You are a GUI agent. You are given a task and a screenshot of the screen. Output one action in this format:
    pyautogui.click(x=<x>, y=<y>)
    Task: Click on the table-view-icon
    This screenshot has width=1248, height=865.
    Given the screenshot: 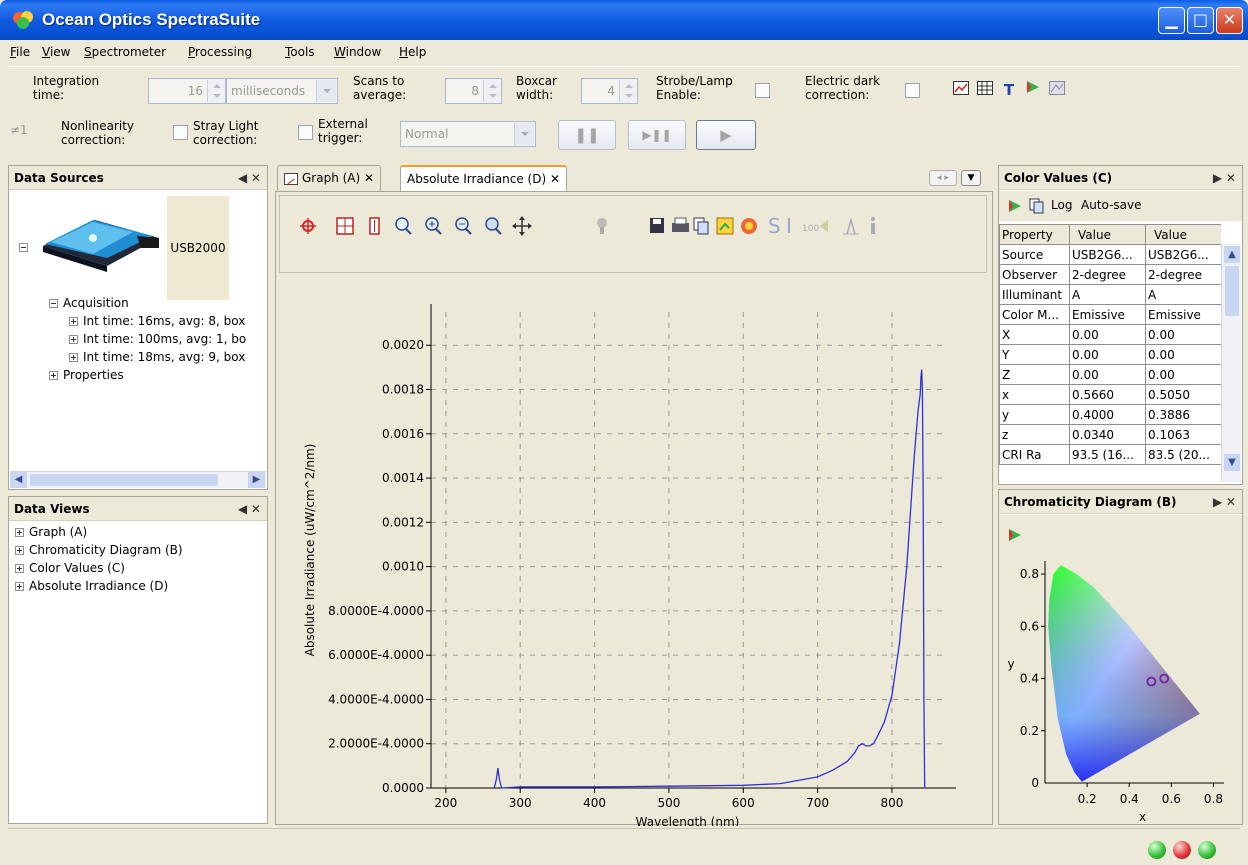 What is the action you would take?
    pyautogui.click(x=985, y=90)
    